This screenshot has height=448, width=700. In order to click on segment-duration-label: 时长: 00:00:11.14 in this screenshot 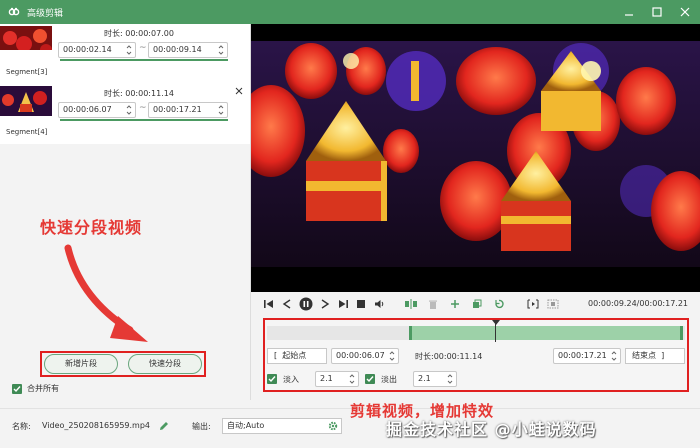, I will do `click(139, 93)`.